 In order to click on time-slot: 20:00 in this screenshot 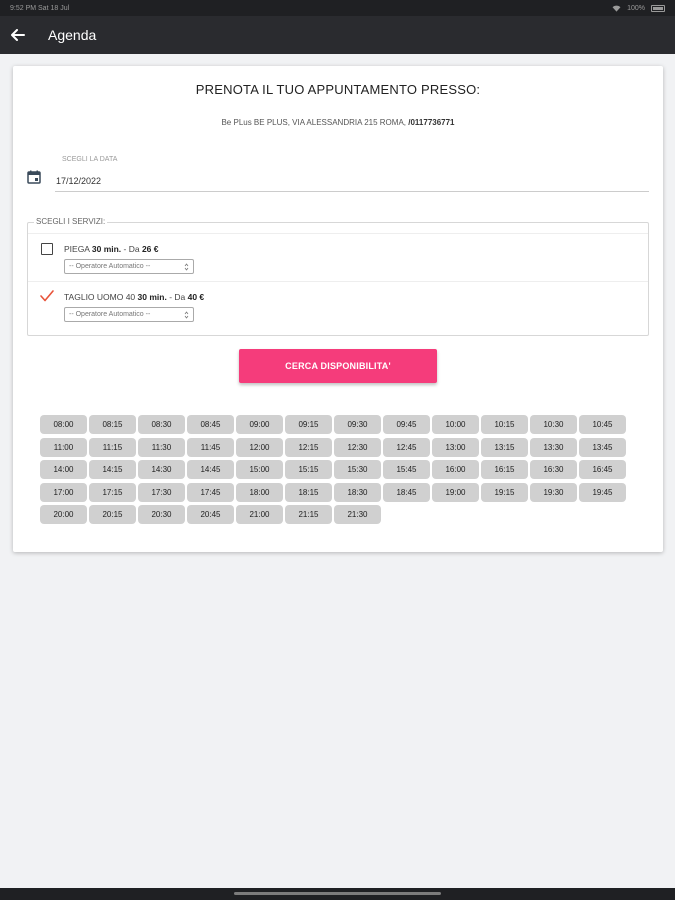, I will do `click(63, 514)`.